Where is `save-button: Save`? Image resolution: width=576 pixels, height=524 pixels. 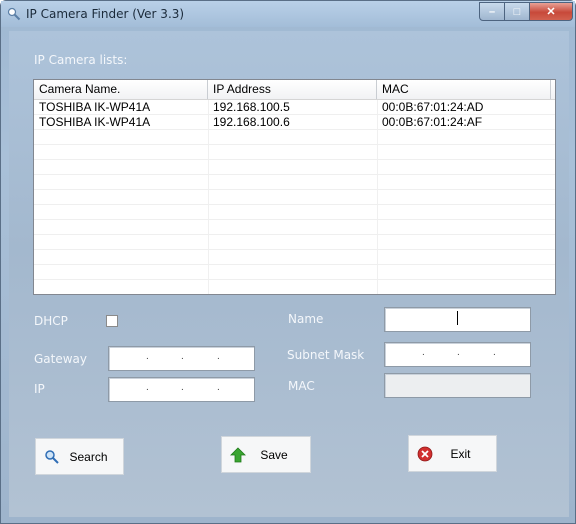
save-button: Save is located at coordinates (266, 454).